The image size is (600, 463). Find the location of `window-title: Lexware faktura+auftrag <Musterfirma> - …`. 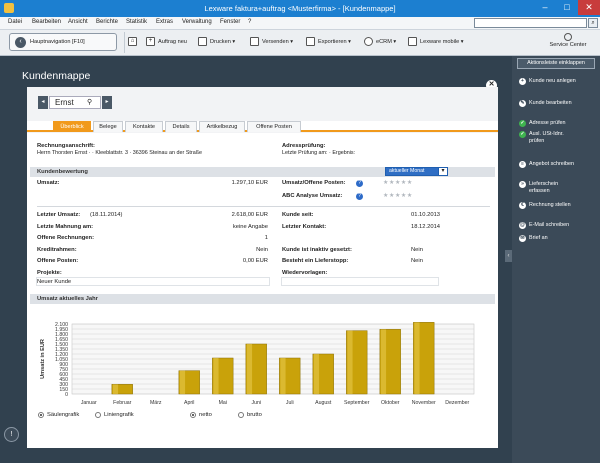

window-title: Lexware faktura+auftrag <Musterfirma> - … is located at coordinates (300, 8).